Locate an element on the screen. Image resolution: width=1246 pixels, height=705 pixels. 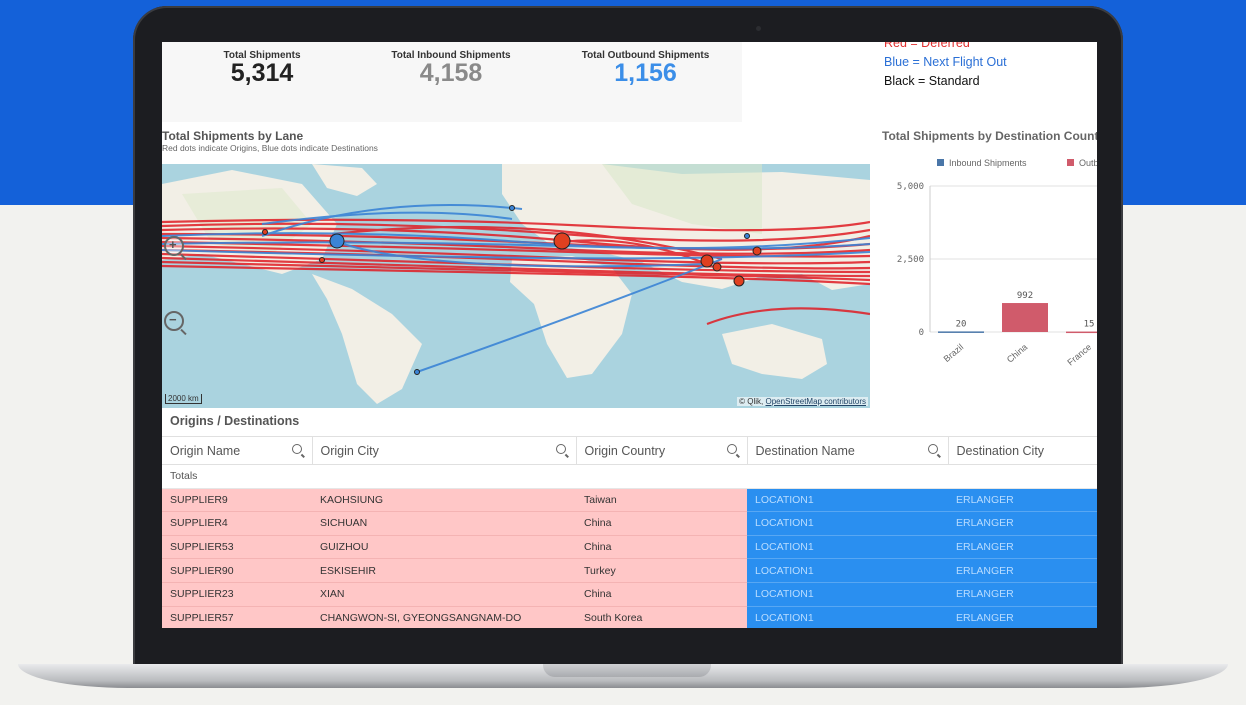
table-row: SUPPLIER53 GUIZHOU China LOCATION1 ERLANGER is located at coordinates (629, 547).